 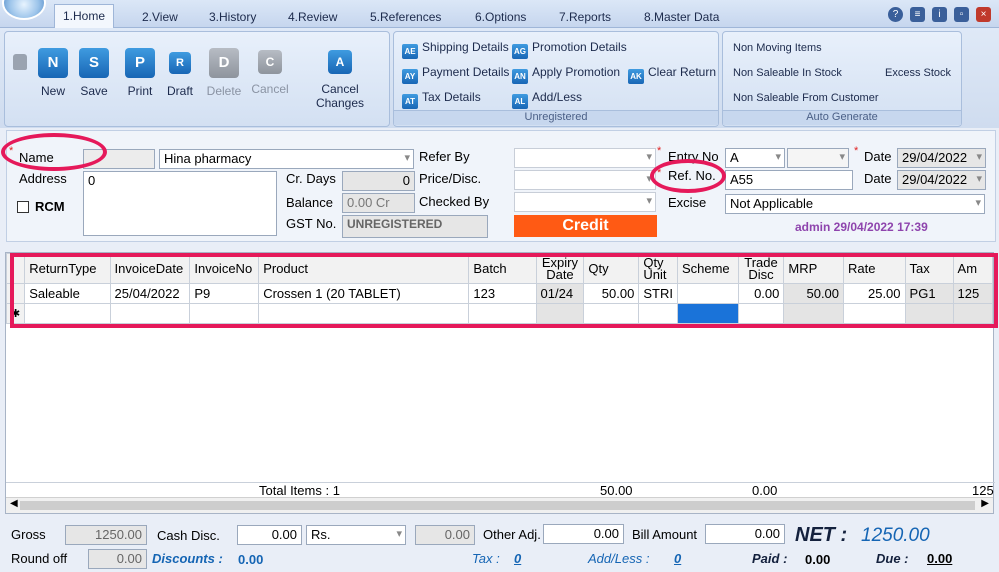 What do you see at coordinates (941, 158) in the screenshot?
I see `entry-date-field: 29/04/2022` at bounding box center [941, 158].